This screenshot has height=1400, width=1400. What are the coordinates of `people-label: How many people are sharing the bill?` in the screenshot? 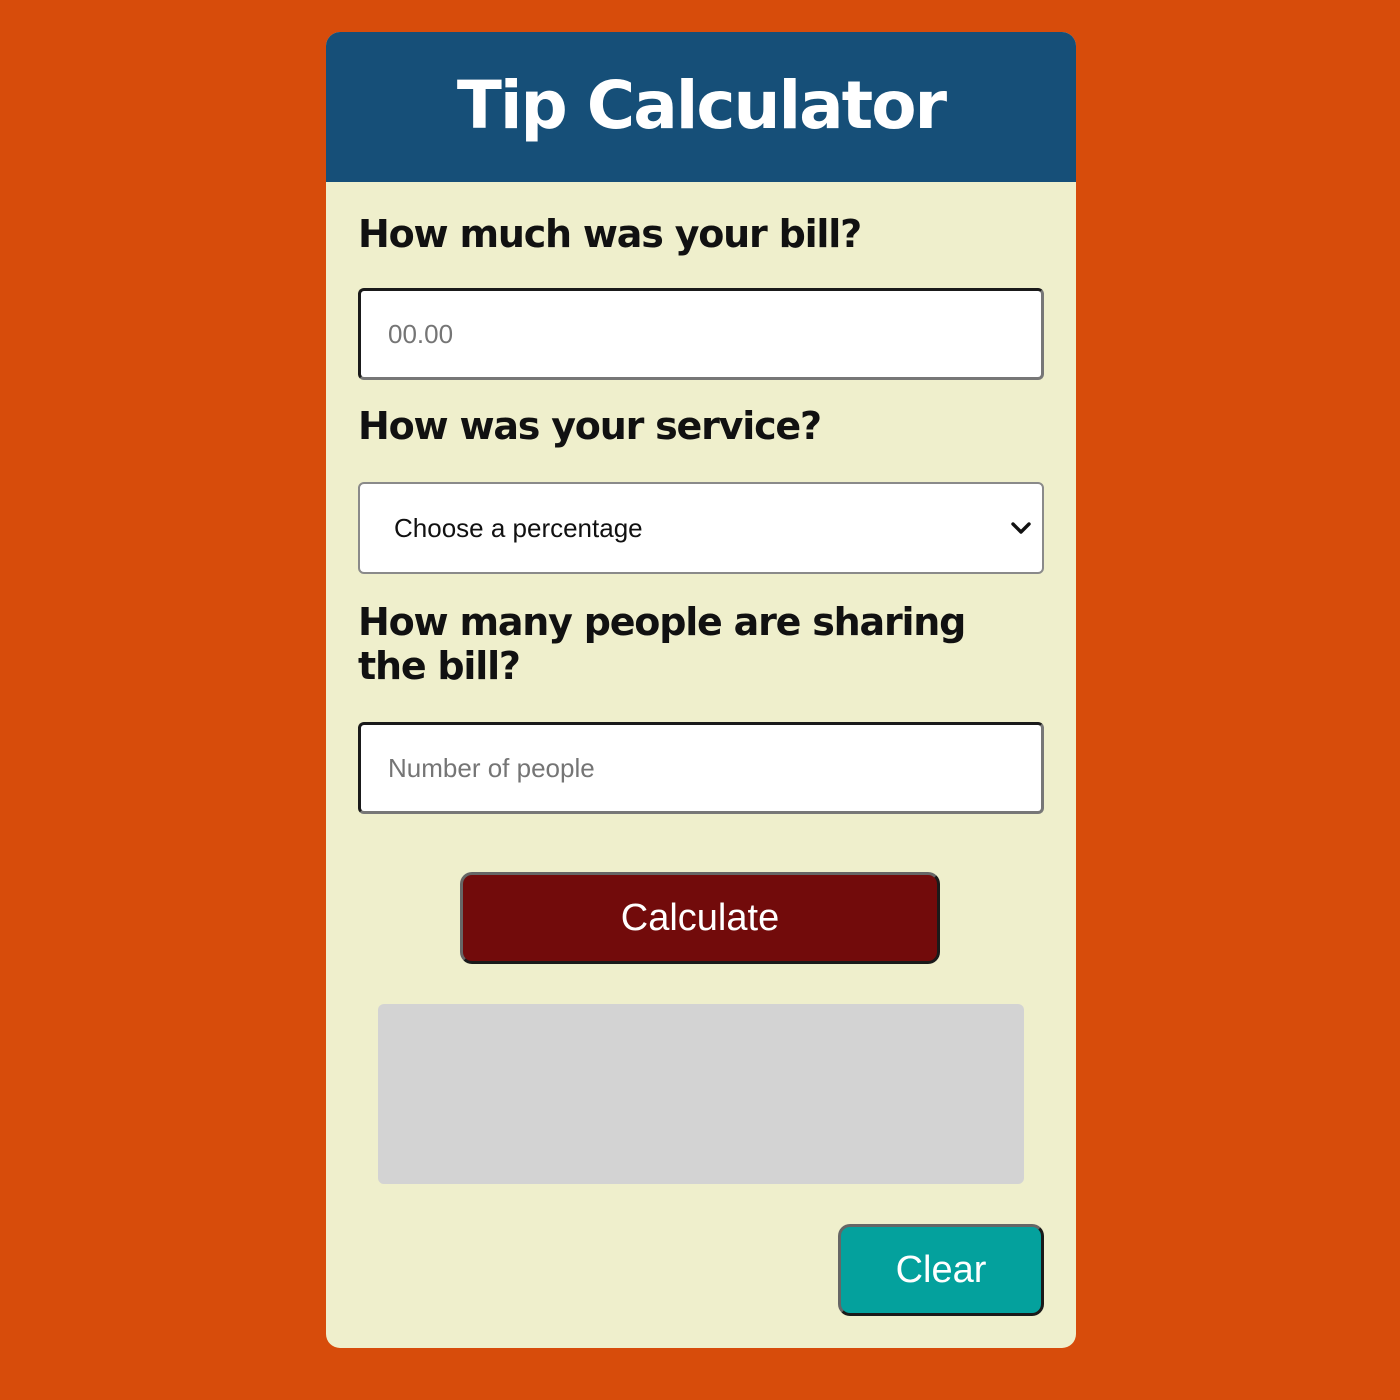 It's located at (662, 644).